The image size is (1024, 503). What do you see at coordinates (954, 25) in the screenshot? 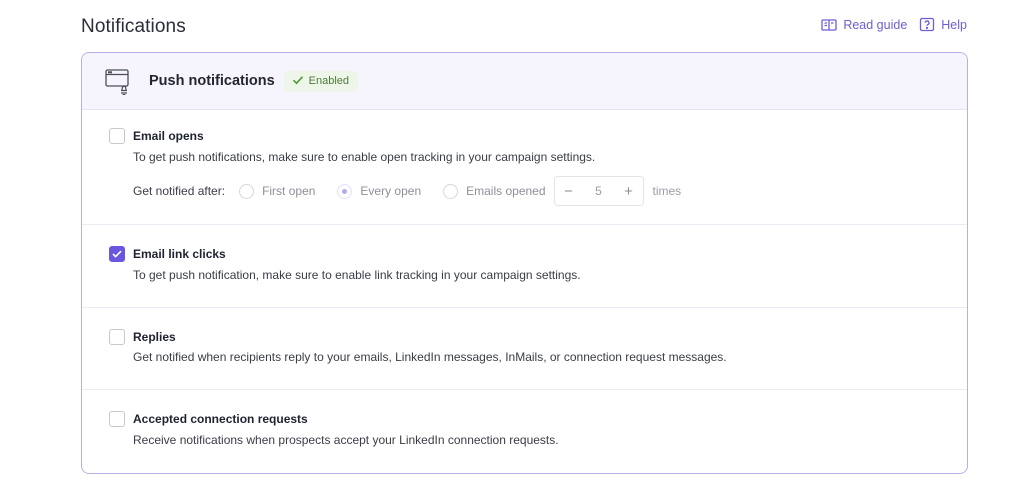
I see `help-label: Help` at bounding box center [954, 25].